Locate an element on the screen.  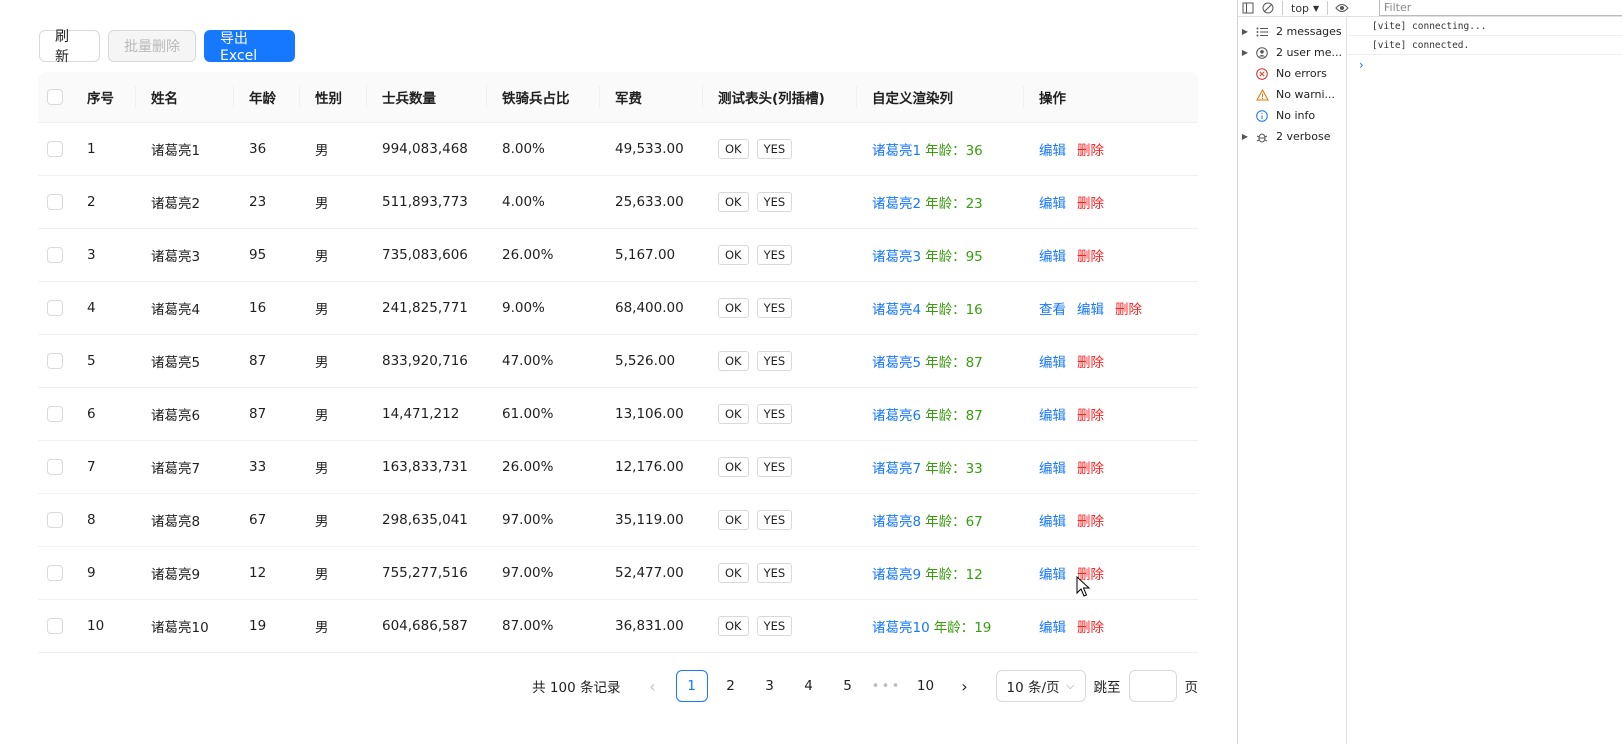
cell-cavalry-ratio: 87.00% is located at coordinates (528, 626).